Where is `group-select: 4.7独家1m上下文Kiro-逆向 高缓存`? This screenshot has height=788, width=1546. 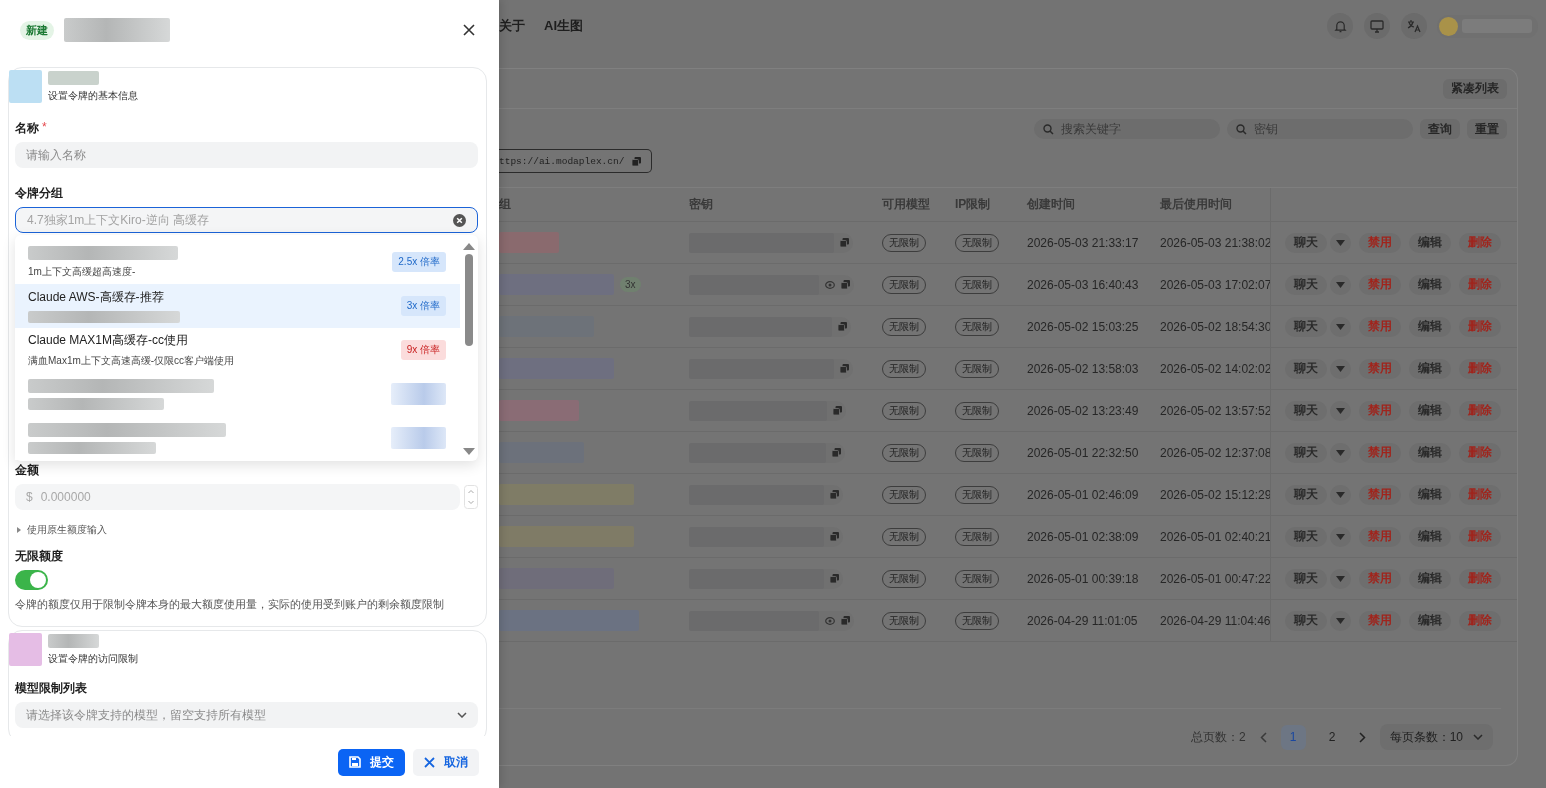
group-select: 4.7独家1m上下文Kiro-逆向 高缓存 is located at coordinates (246, 220).